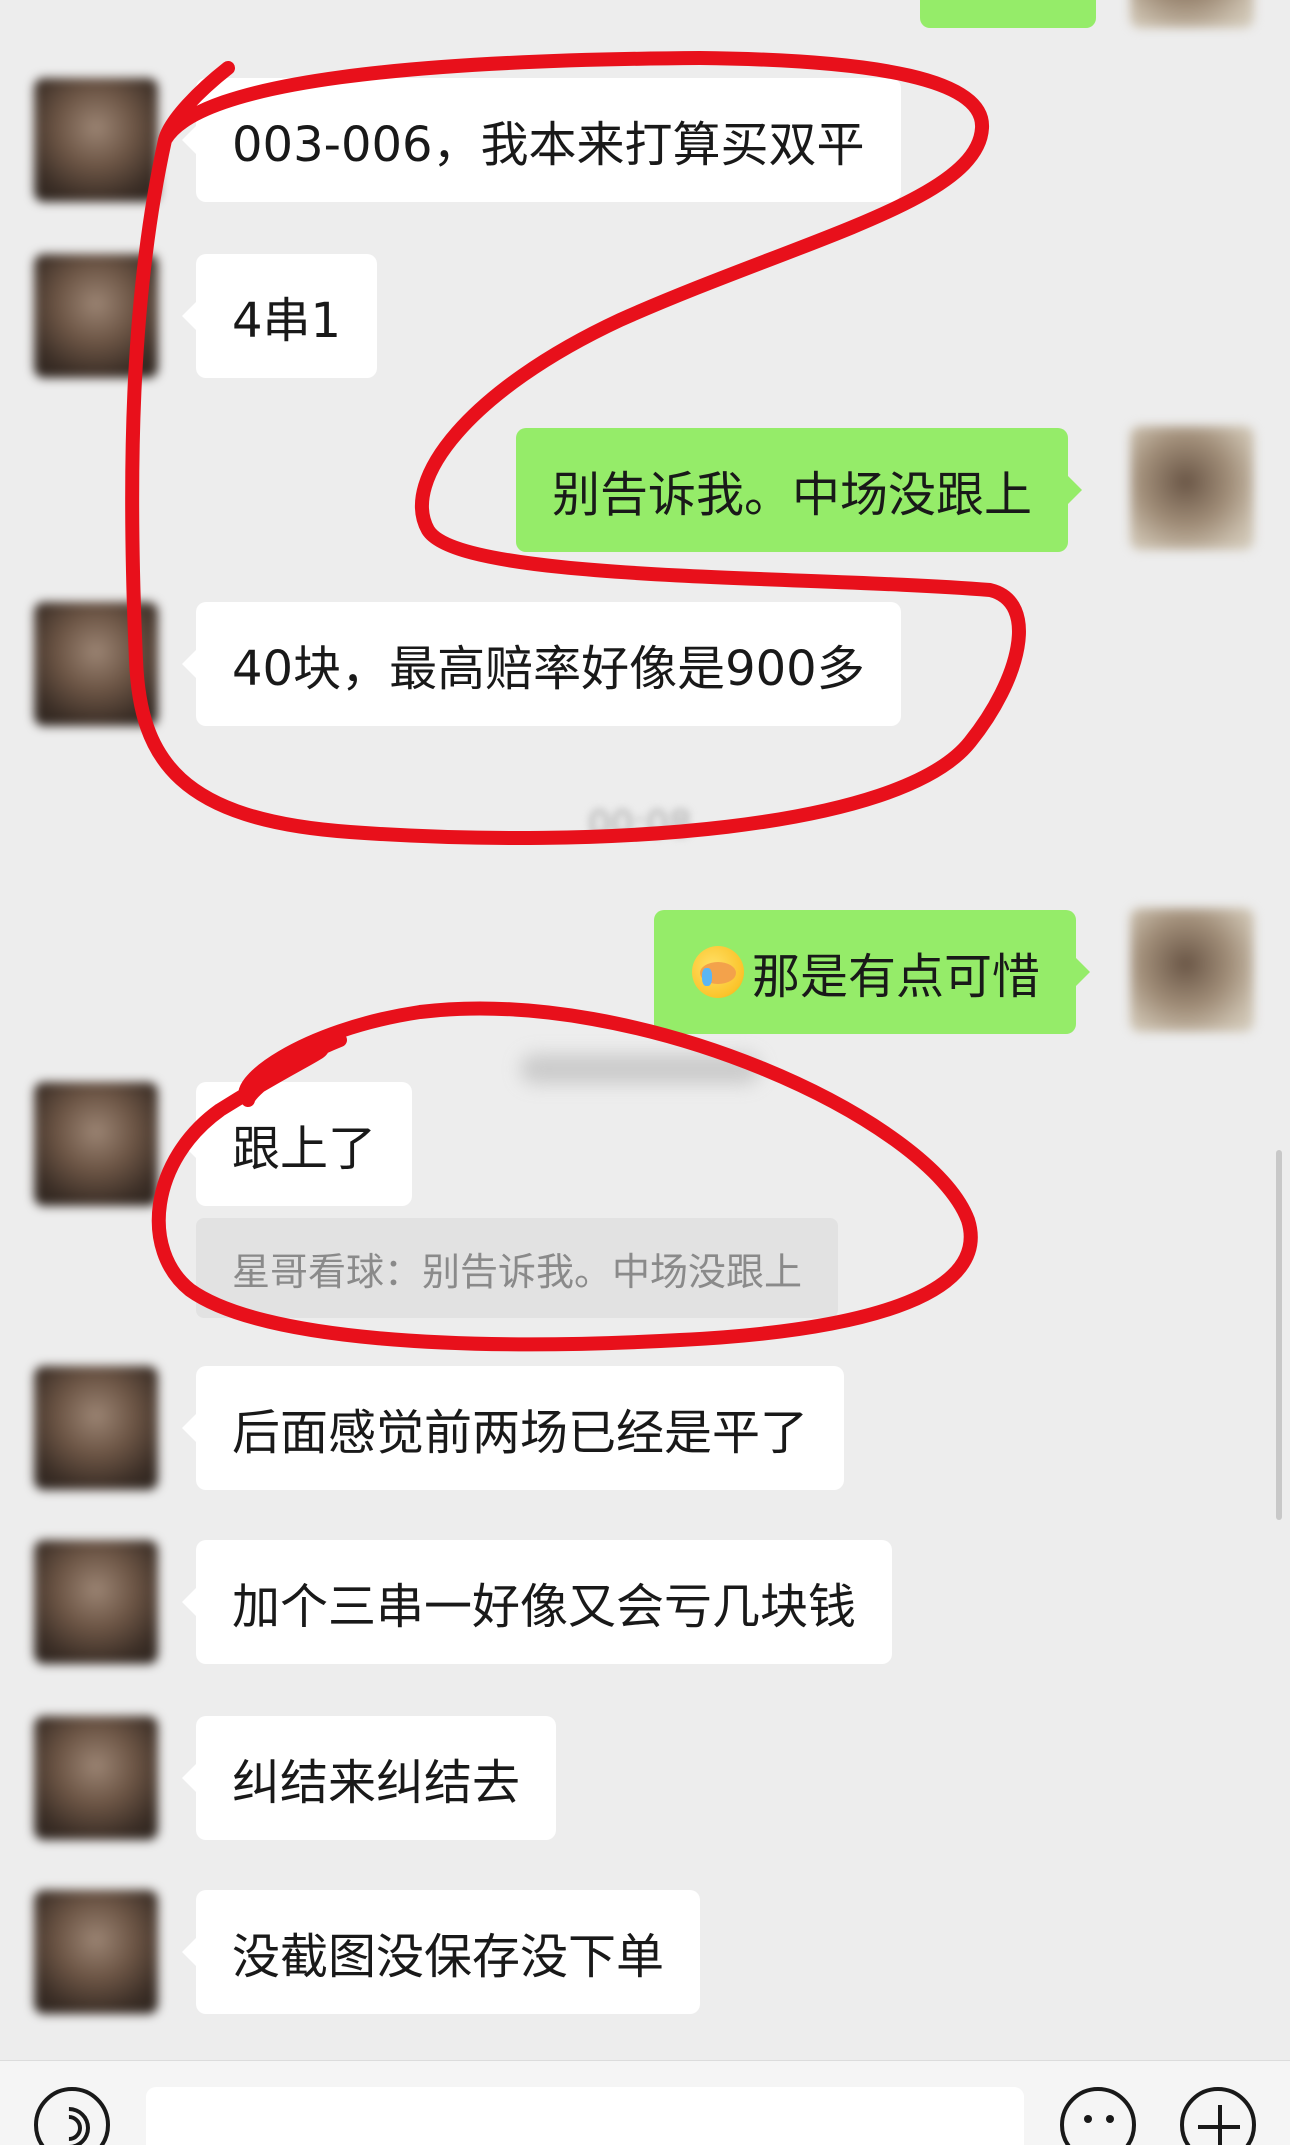 The height and width of the screenshot is (2145, 1290). I want to click on message-bubble: 别告诉我。中场没跟上, so click(799, 490).